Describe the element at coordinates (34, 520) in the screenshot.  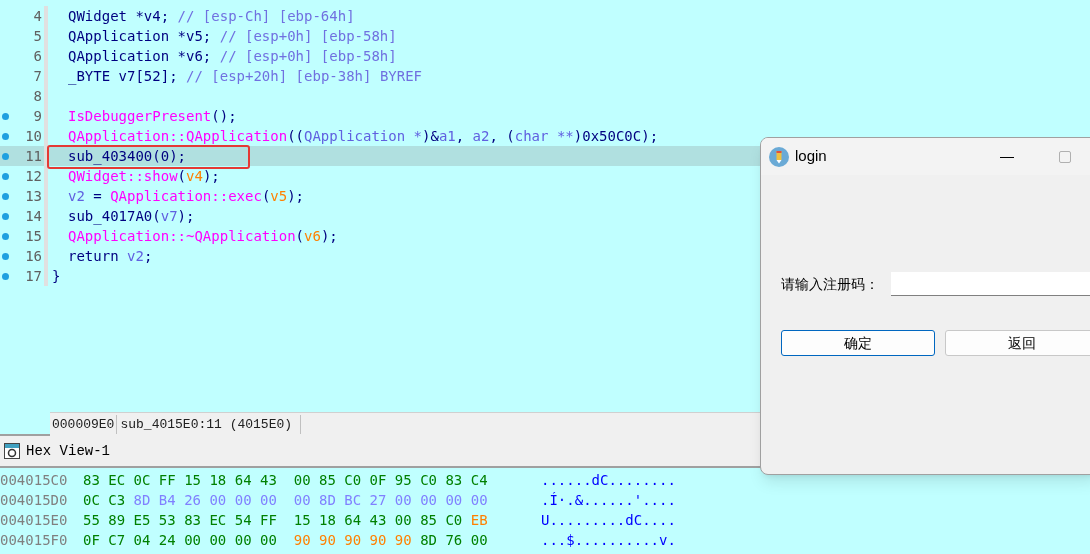
I see `hex-address: 004015E0` at that location.